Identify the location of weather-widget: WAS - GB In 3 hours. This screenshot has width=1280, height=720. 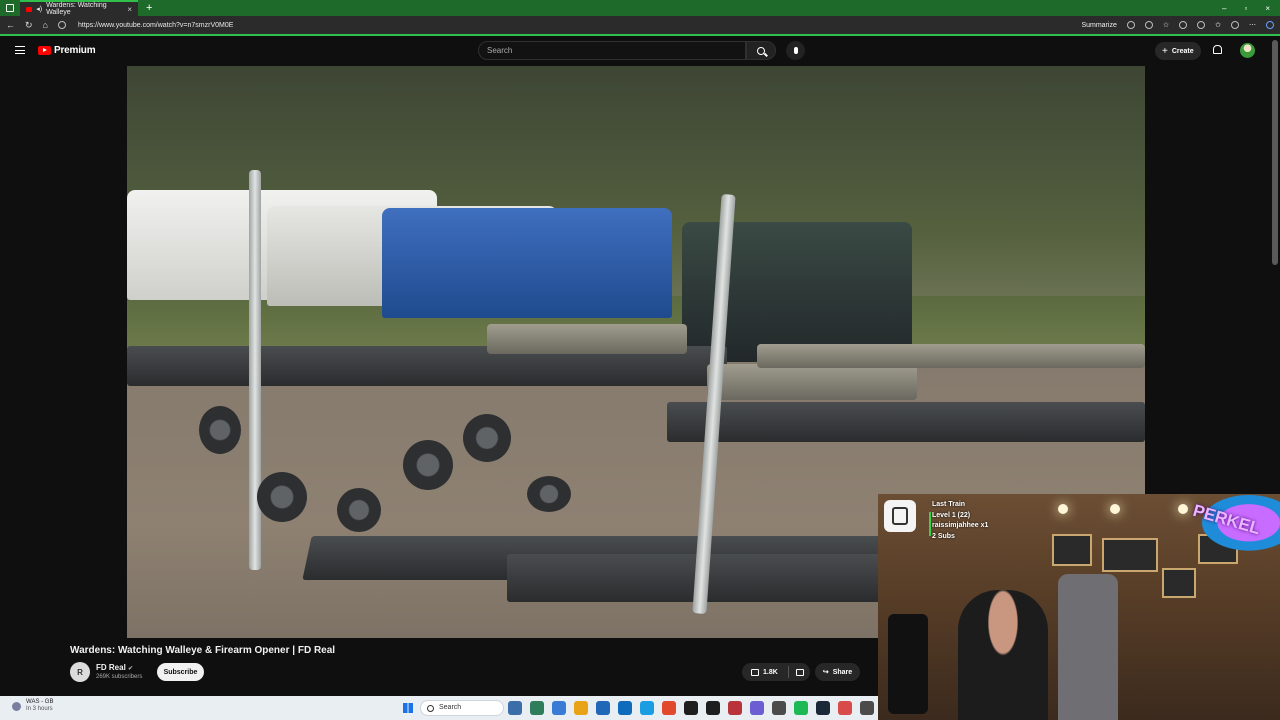
(32, 706).